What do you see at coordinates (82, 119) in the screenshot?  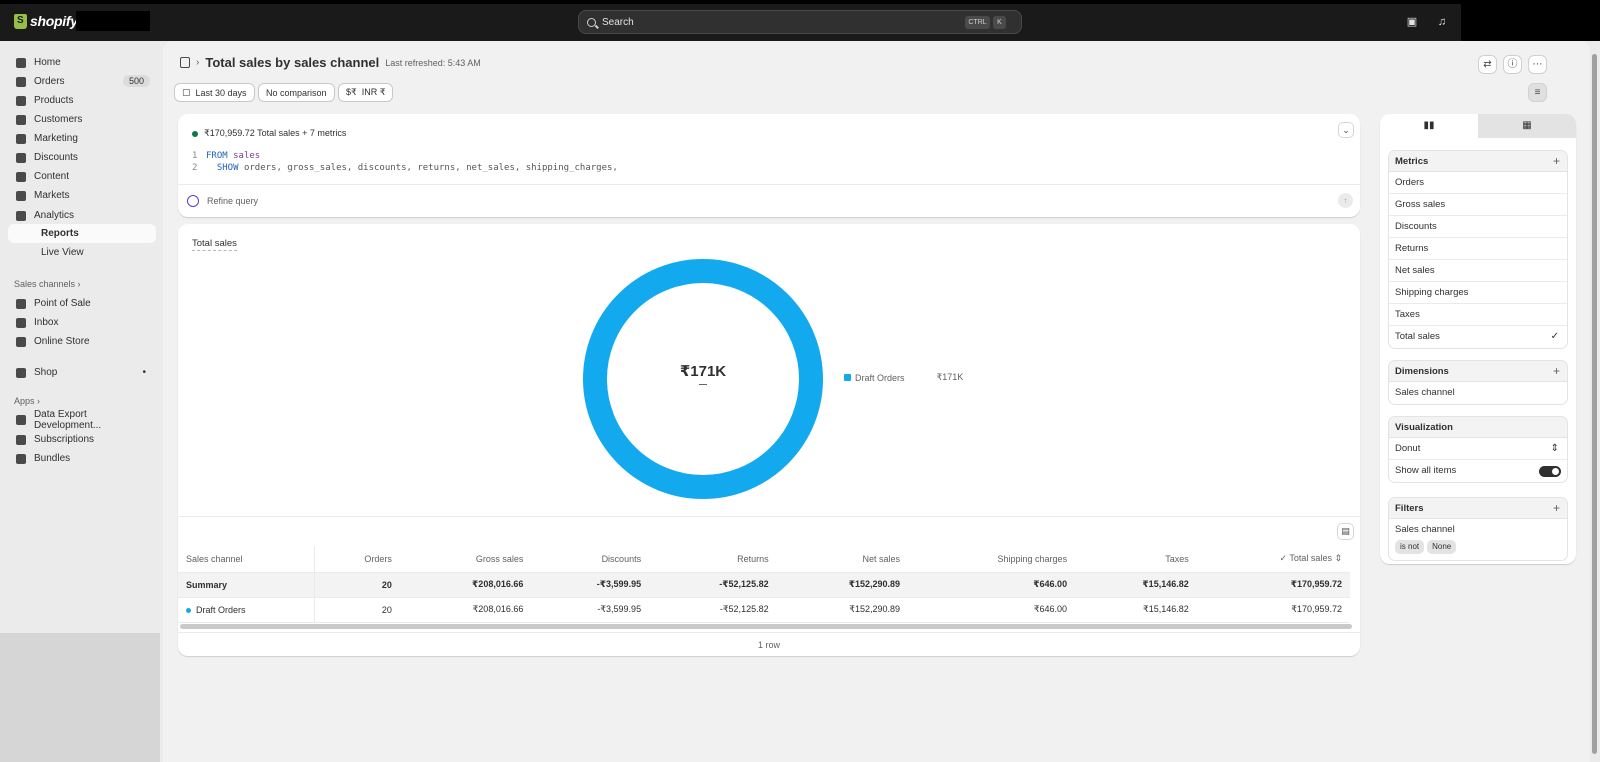 I see `sidebar-item-customers: Customers` at bounding box center [82, 119].